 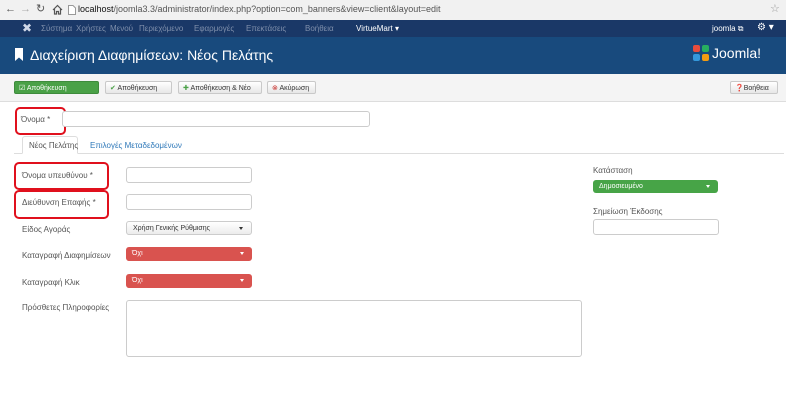 What do you see at coordinates (655, 186) in the screenshot?
I see `status-select: Δημοσιευμένο` at bounding box center [655, 186].